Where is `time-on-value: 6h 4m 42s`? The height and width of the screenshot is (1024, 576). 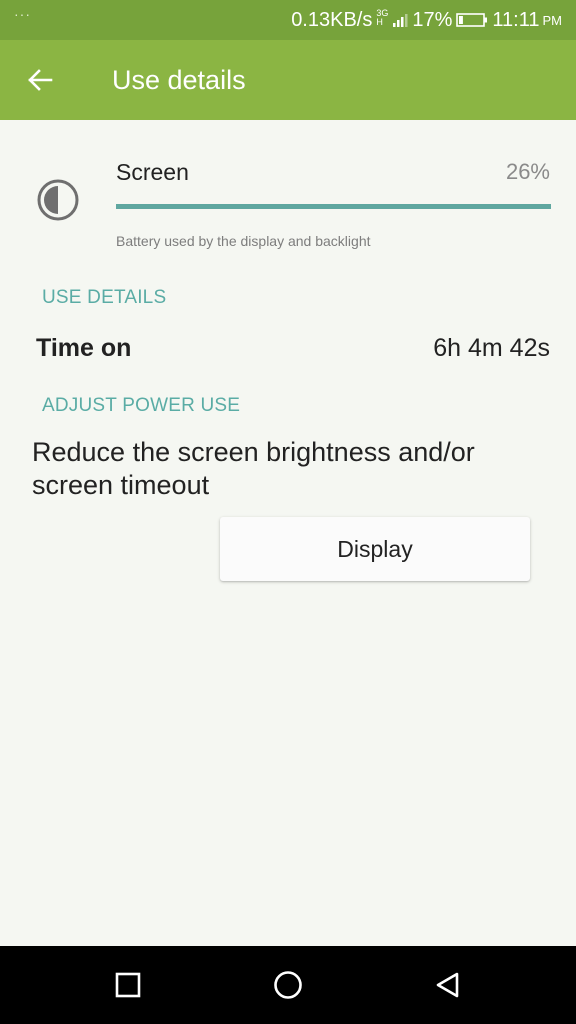 time-on-value: 6h 4m 42s is located at coordinates (491, 348).